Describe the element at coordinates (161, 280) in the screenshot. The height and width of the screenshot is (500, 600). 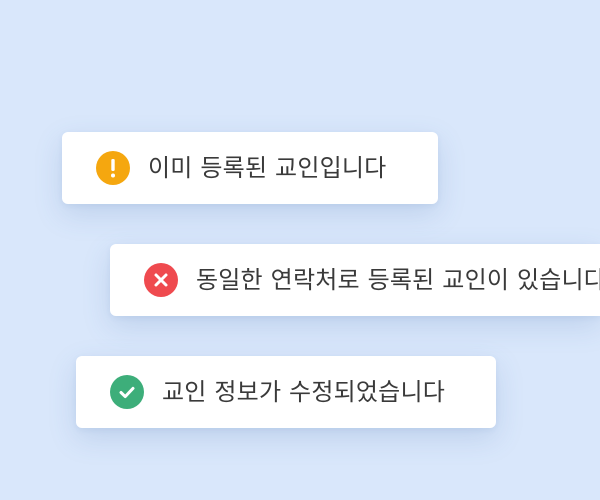
I see `close-icon` at that location.